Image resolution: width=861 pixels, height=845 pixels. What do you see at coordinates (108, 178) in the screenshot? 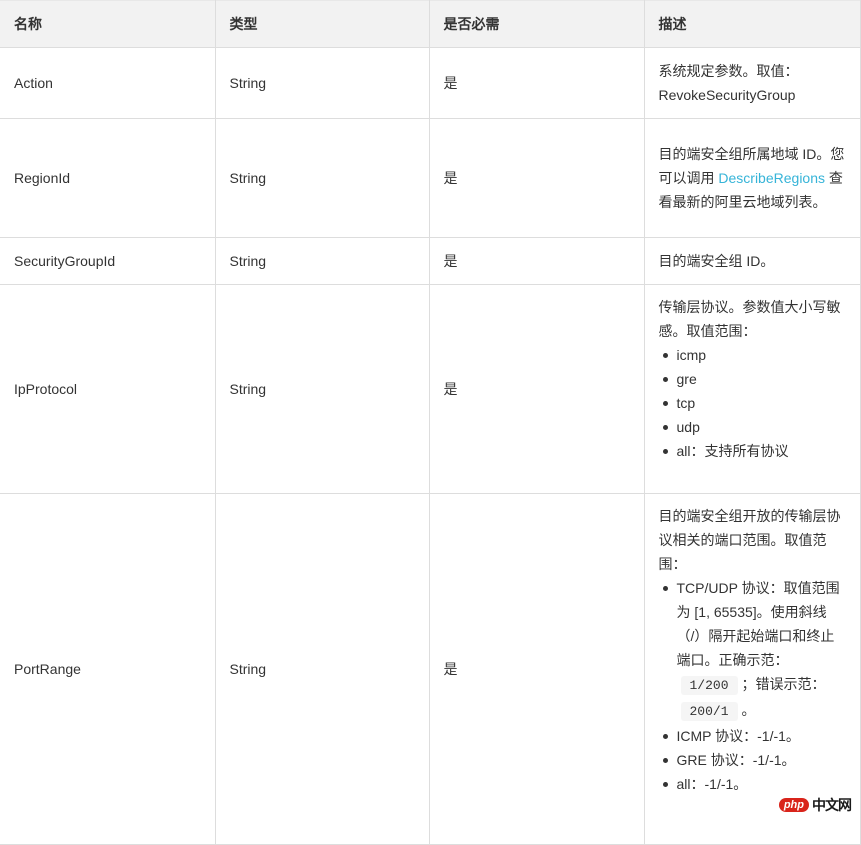
I see `param-name: RegionId` at bounding box center [108, 178].